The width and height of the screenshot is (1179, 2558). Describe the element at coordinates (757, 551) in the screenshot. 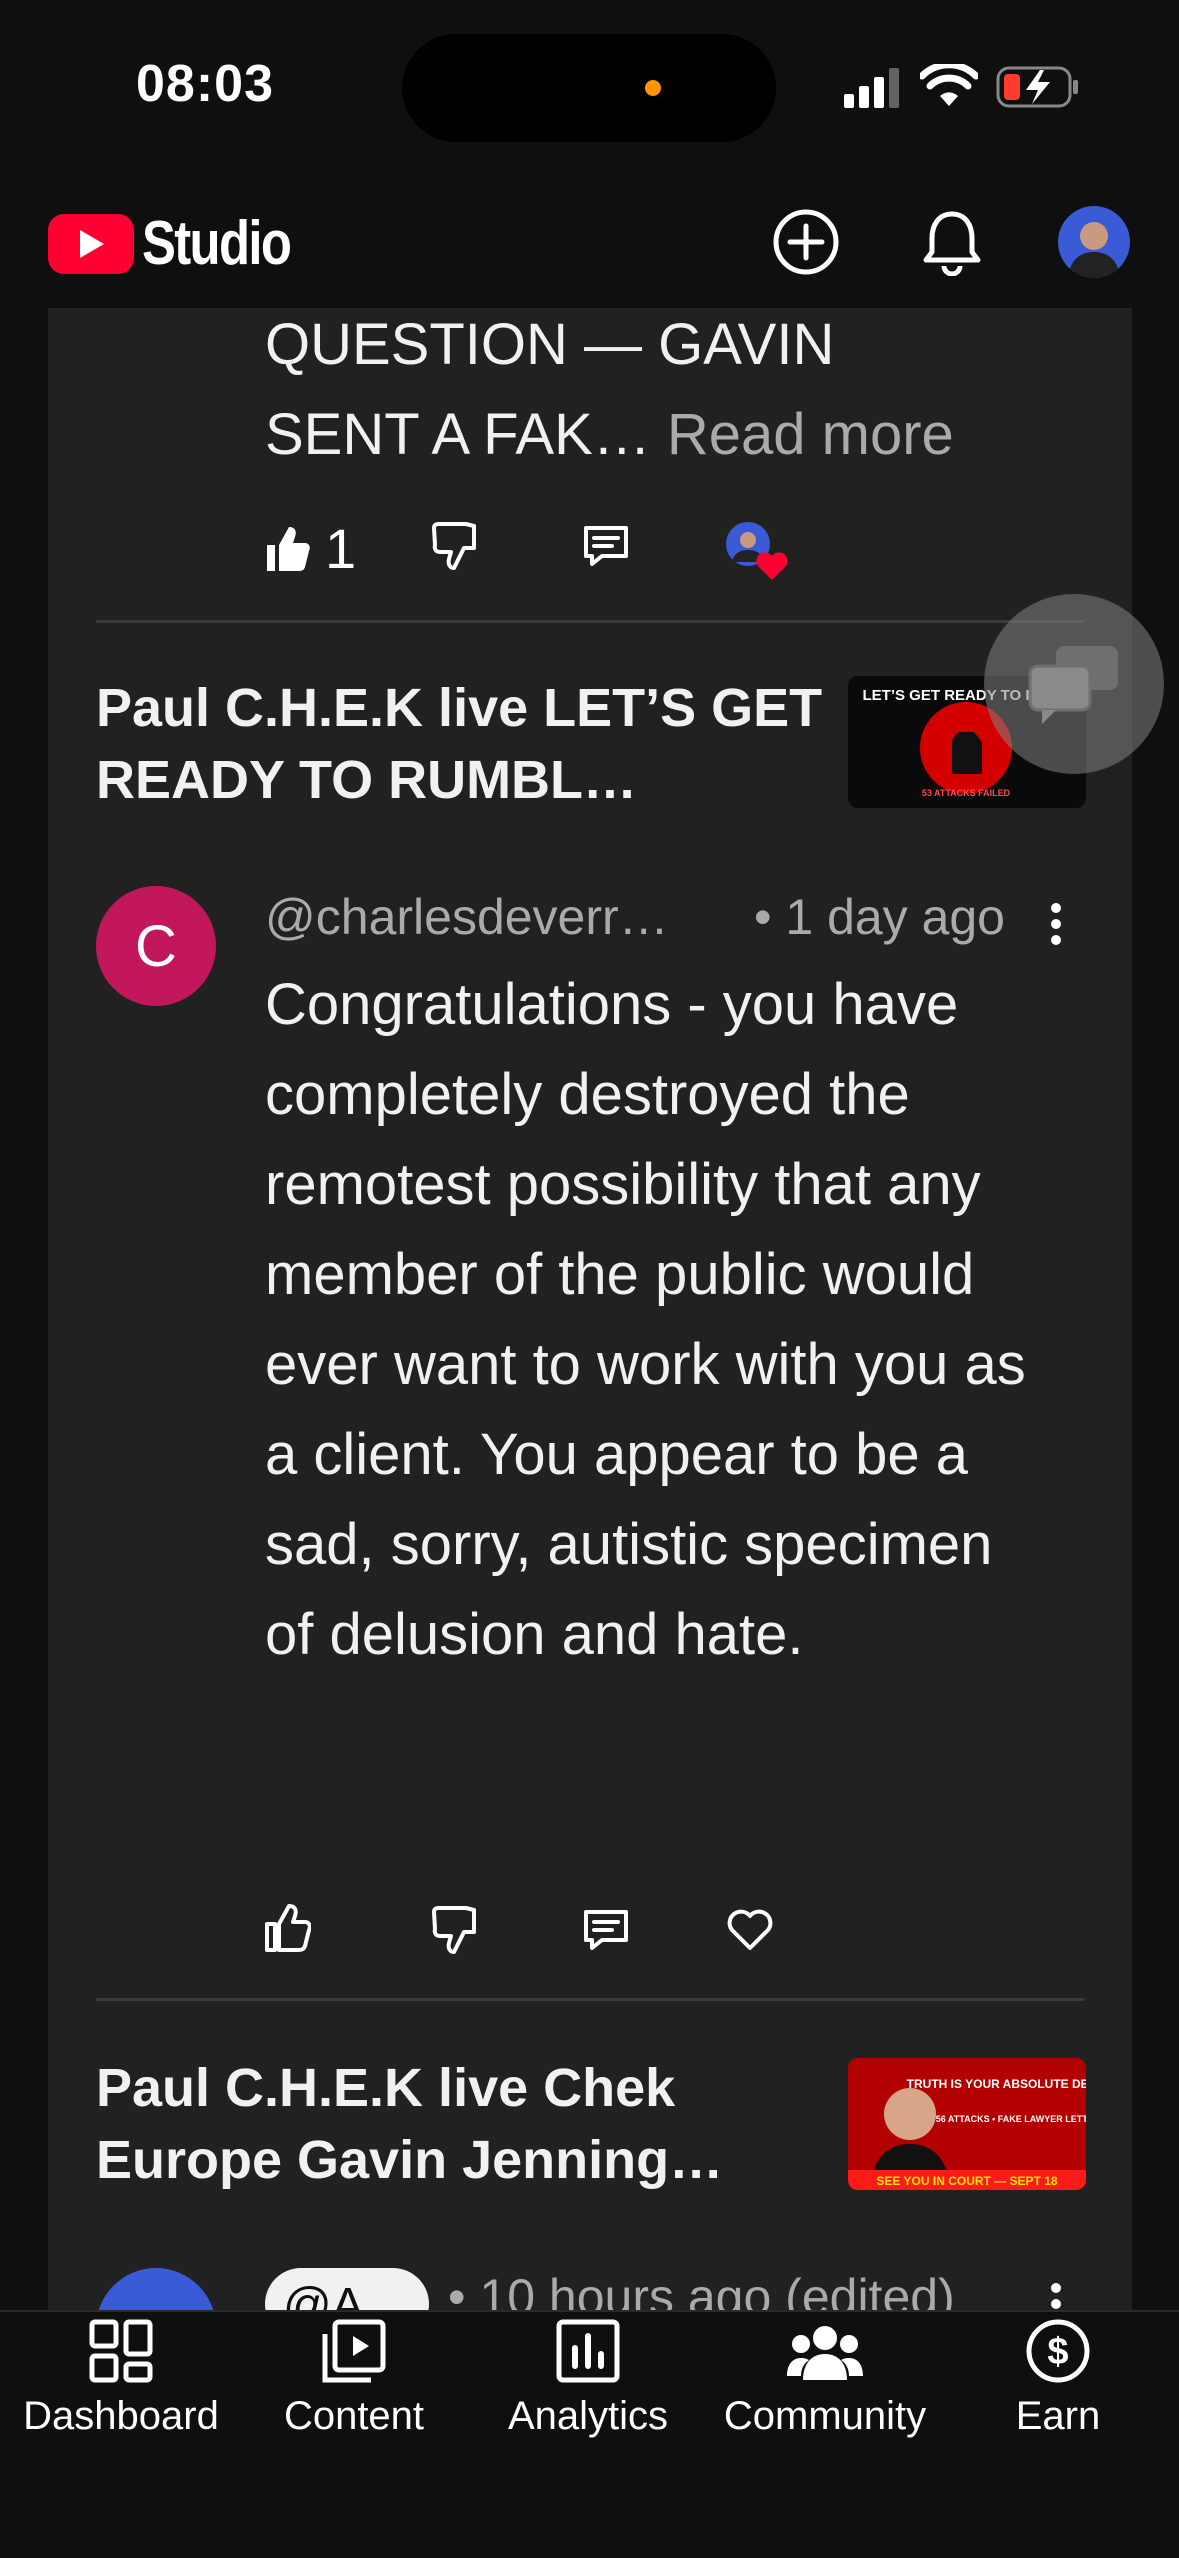

I see `creator-heart-icon` at that location.